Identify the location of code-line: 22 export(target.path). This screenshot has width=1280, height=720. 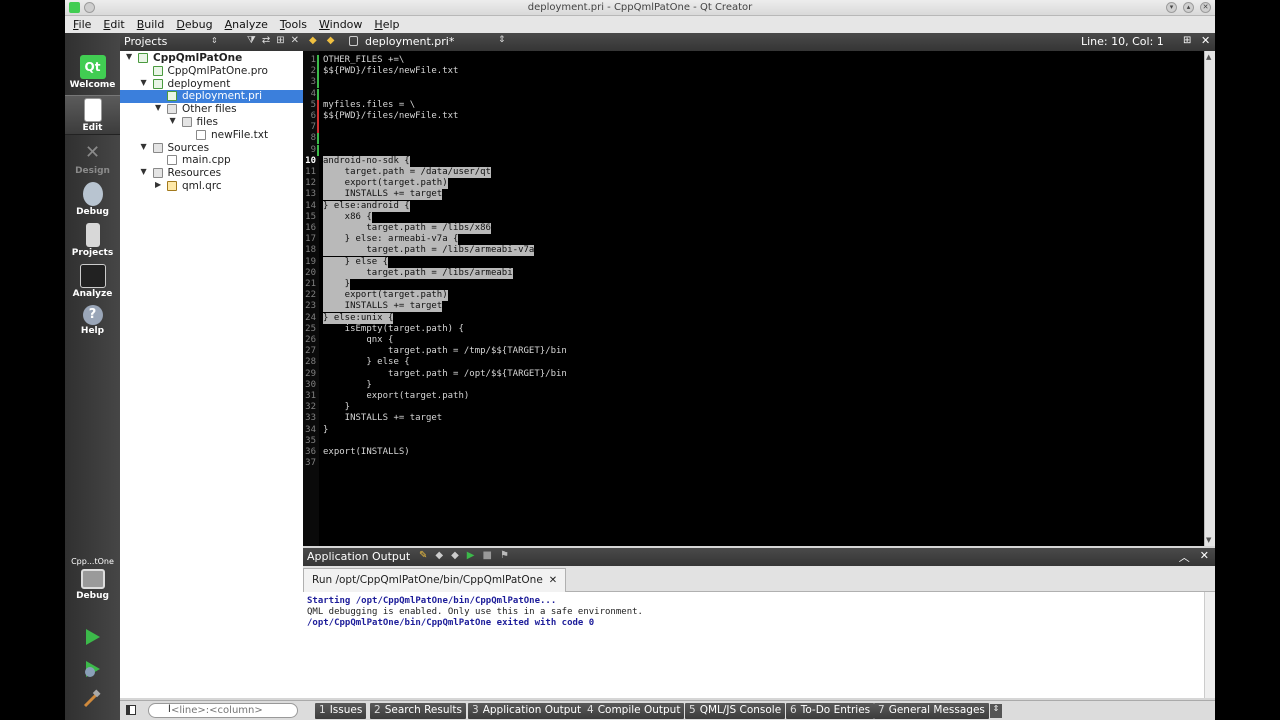
(753, 296).